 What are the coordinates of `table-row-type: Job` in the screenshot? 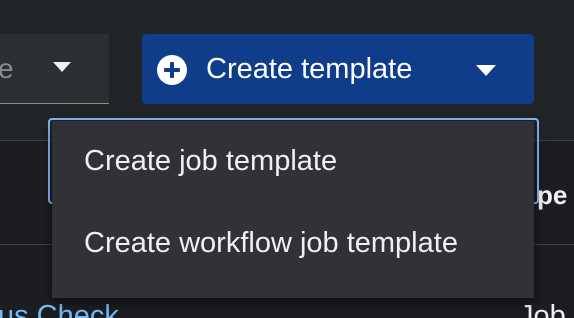 It's located at (542, 309).